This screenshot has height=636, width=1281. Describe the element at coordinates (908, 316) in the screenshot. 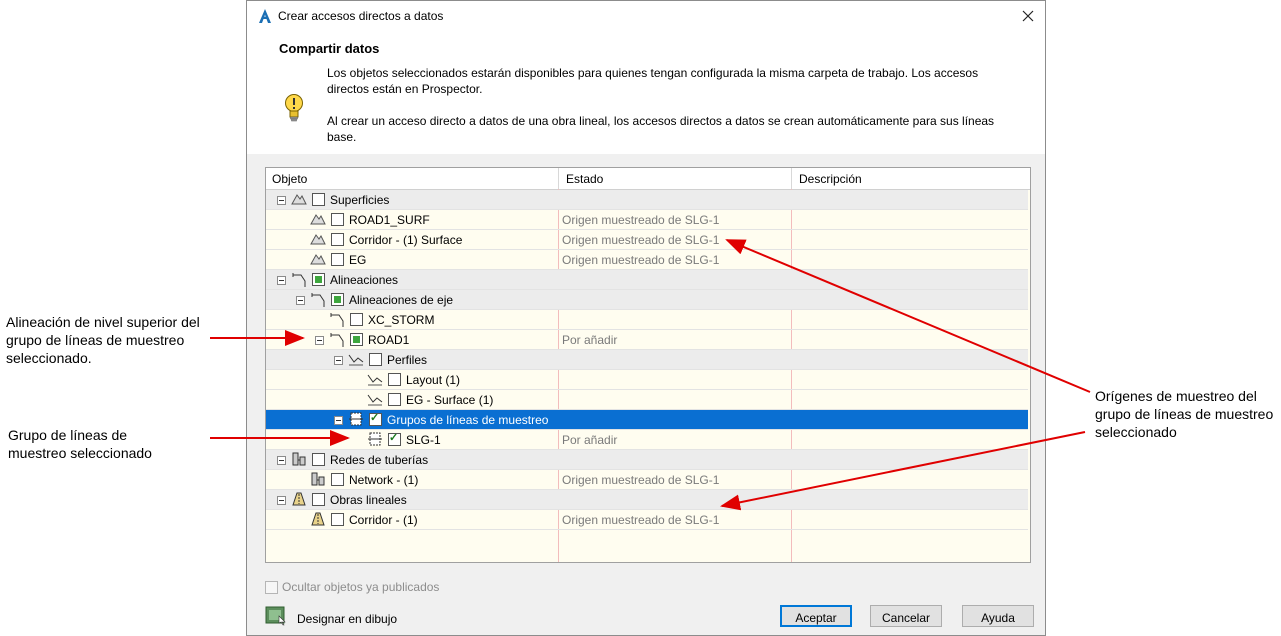

I see `arrow-to-surface-sources` at that location.